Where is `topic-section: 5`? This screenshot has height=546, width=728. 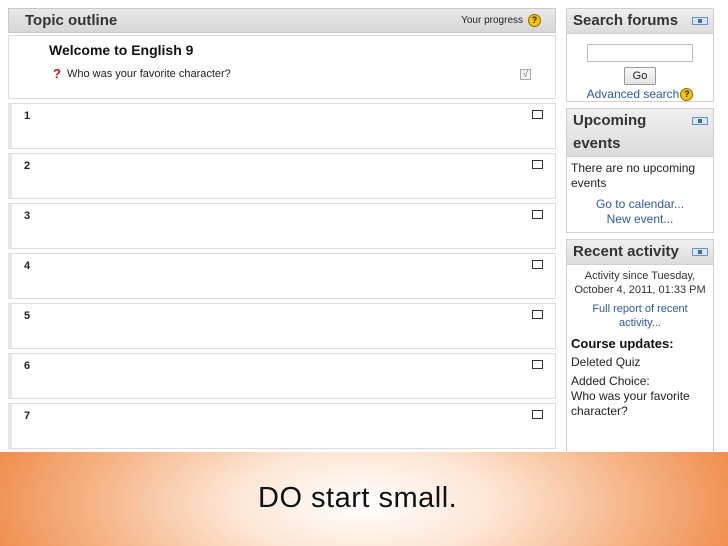 topic-section: 5 is located at coordinates (282, 326).